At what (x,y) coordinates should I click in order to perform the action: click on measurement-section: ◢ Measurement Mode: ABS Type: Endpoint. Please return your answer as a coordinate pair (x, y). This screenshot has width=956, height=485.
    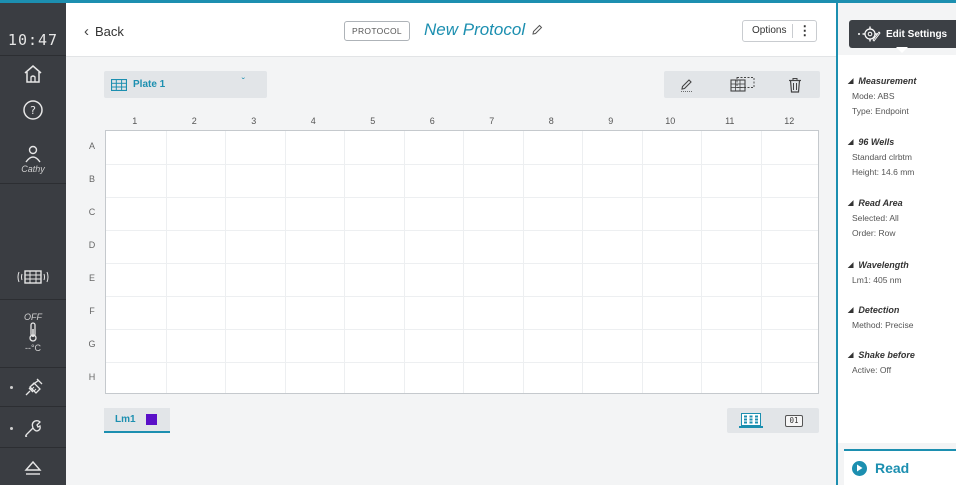
    Looking at the image, I should click on (902, 96).